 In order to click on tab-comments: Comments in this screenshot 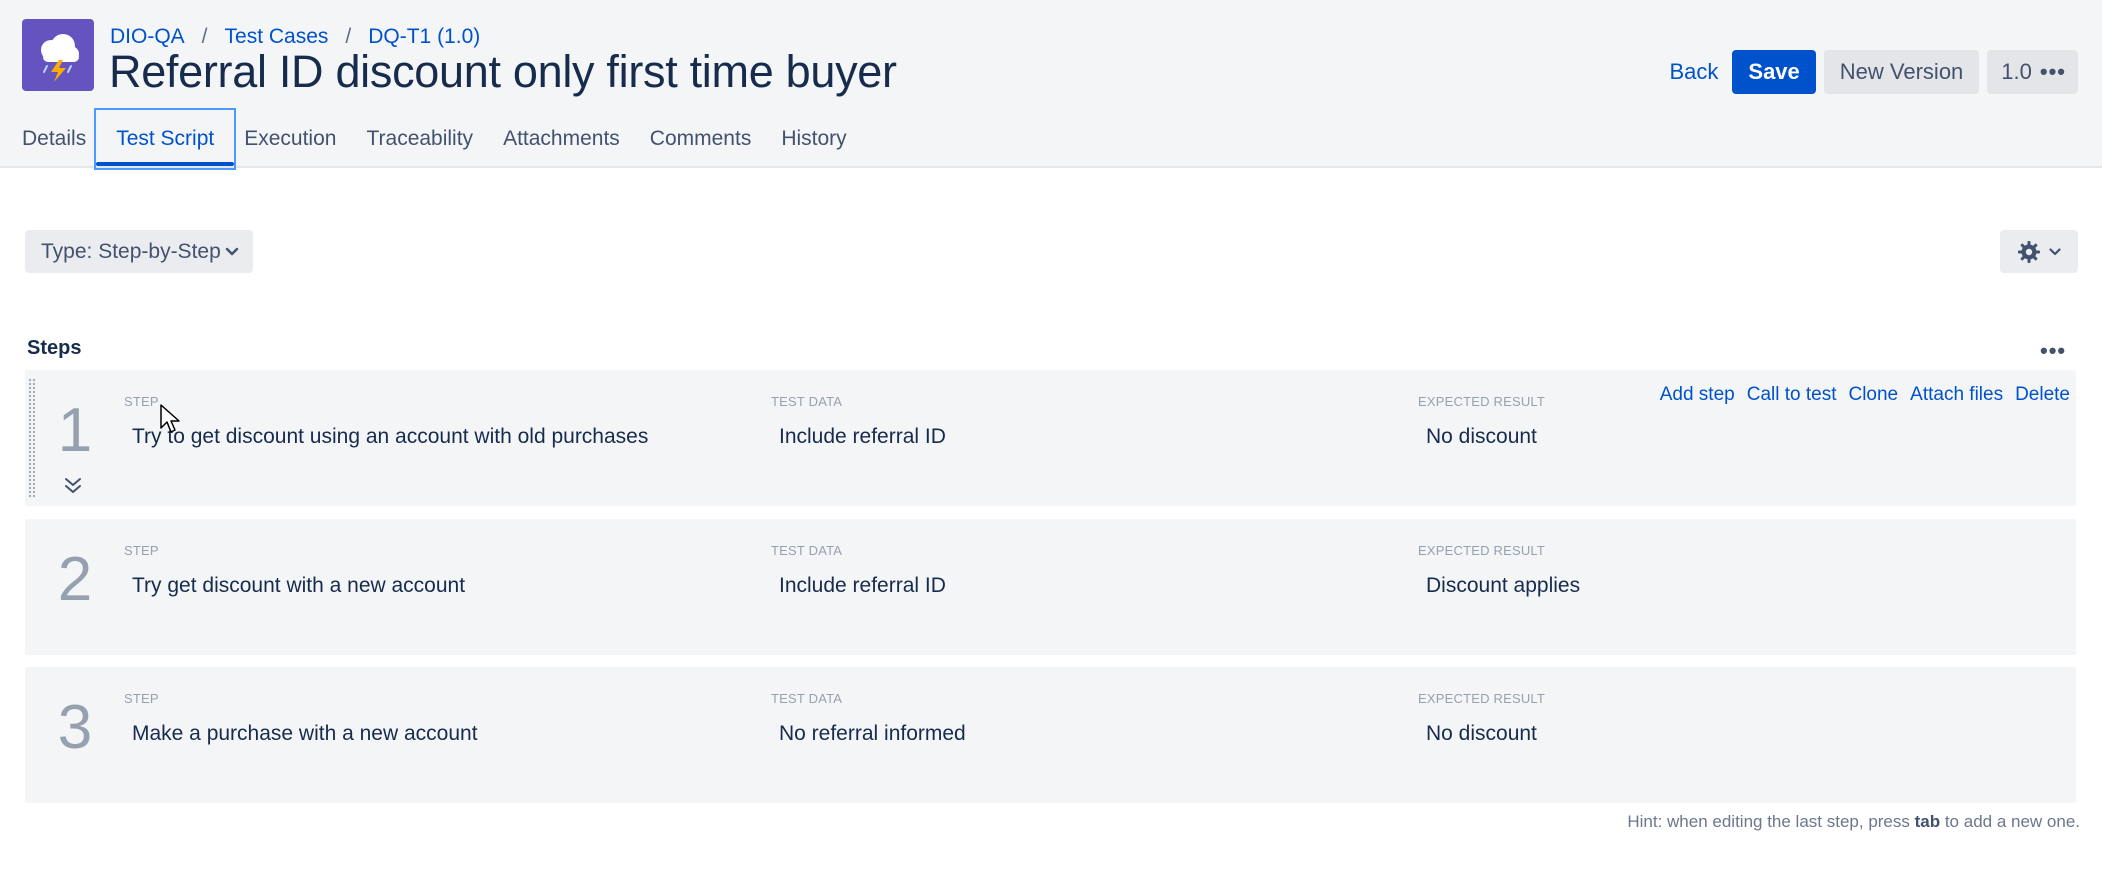, I will do `click(701, 139)`.